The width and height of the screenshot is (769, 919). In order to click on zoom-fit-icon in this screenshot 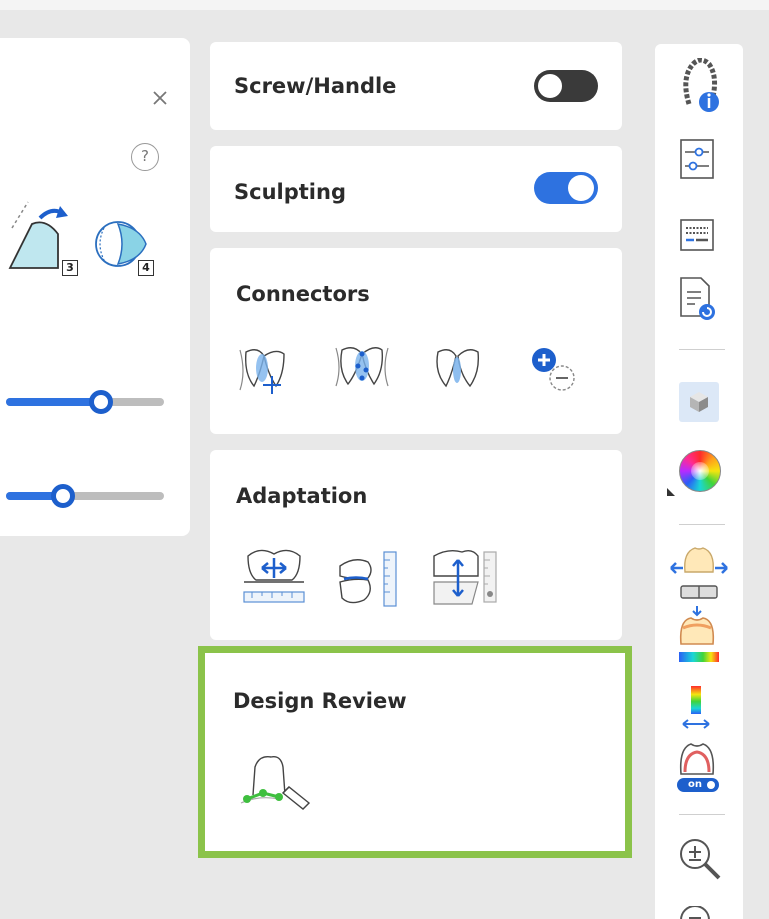, I will do `click(700, 912)`.